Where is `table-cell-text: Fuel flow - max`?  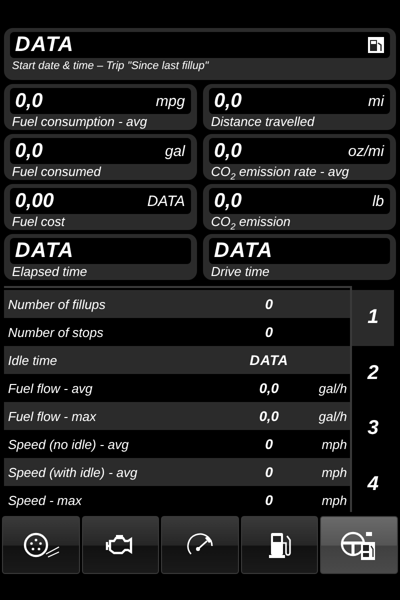 table-cell-text: Fuel flow - max is located at coordinates (52, 416).